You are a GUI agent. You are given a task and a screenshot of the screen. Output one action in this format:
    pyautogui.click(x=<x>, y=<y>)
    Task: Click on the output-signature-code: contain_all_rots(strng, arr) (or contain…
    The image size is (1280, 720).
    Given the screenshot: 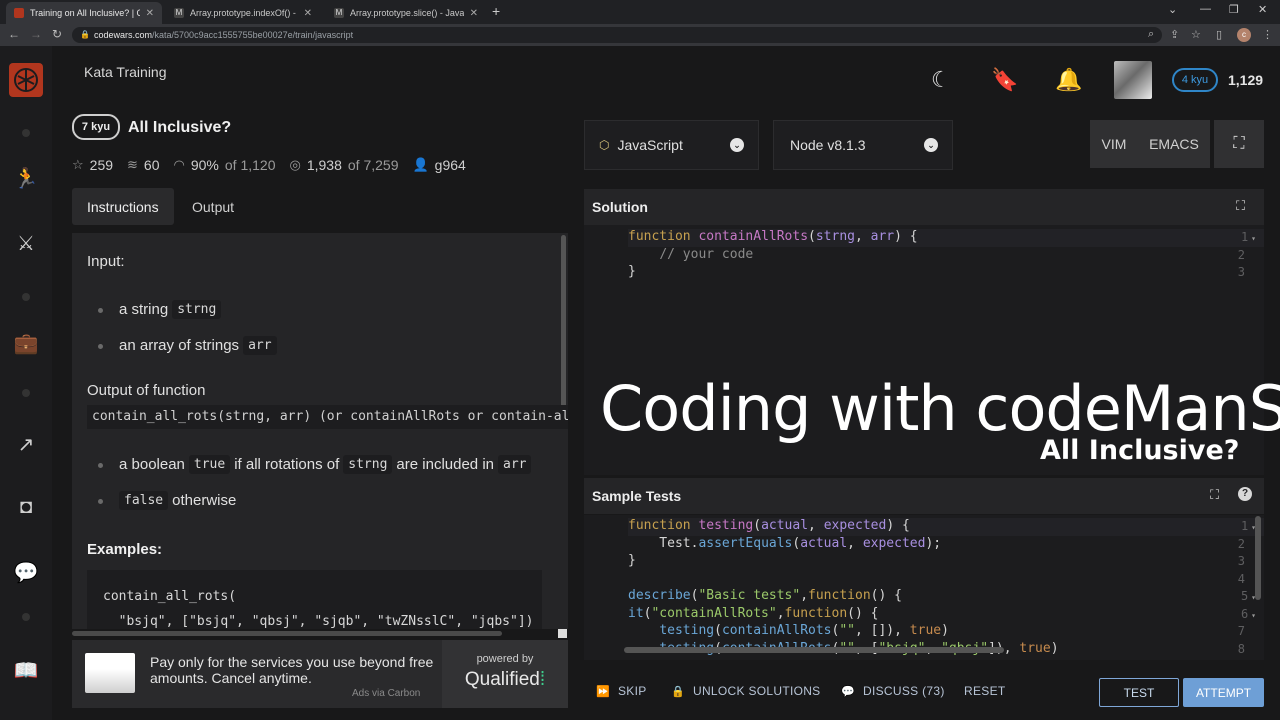 What is the action you would take?
    pyautogui.click(x=327, y=417)
    